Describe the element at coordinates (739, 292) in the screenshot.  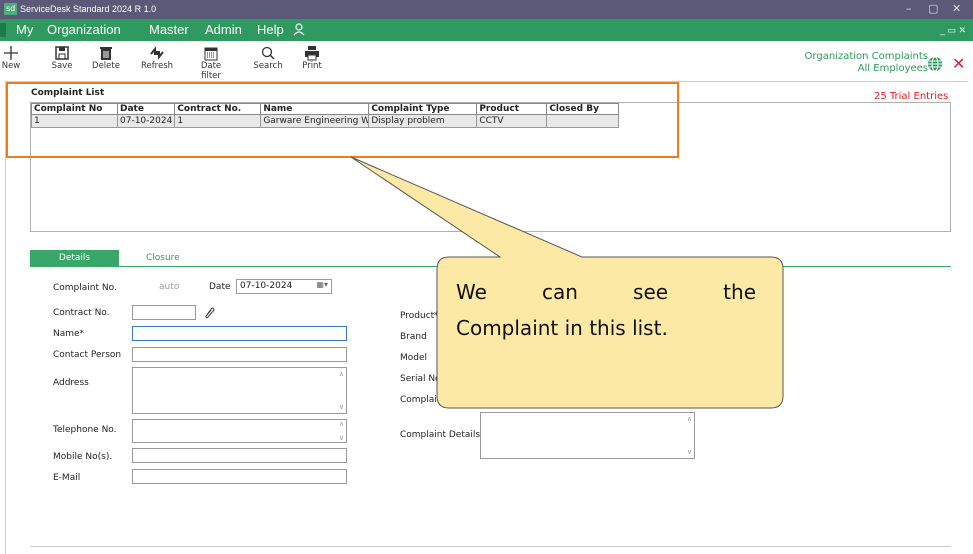
I see `callout-word: the` at that location.